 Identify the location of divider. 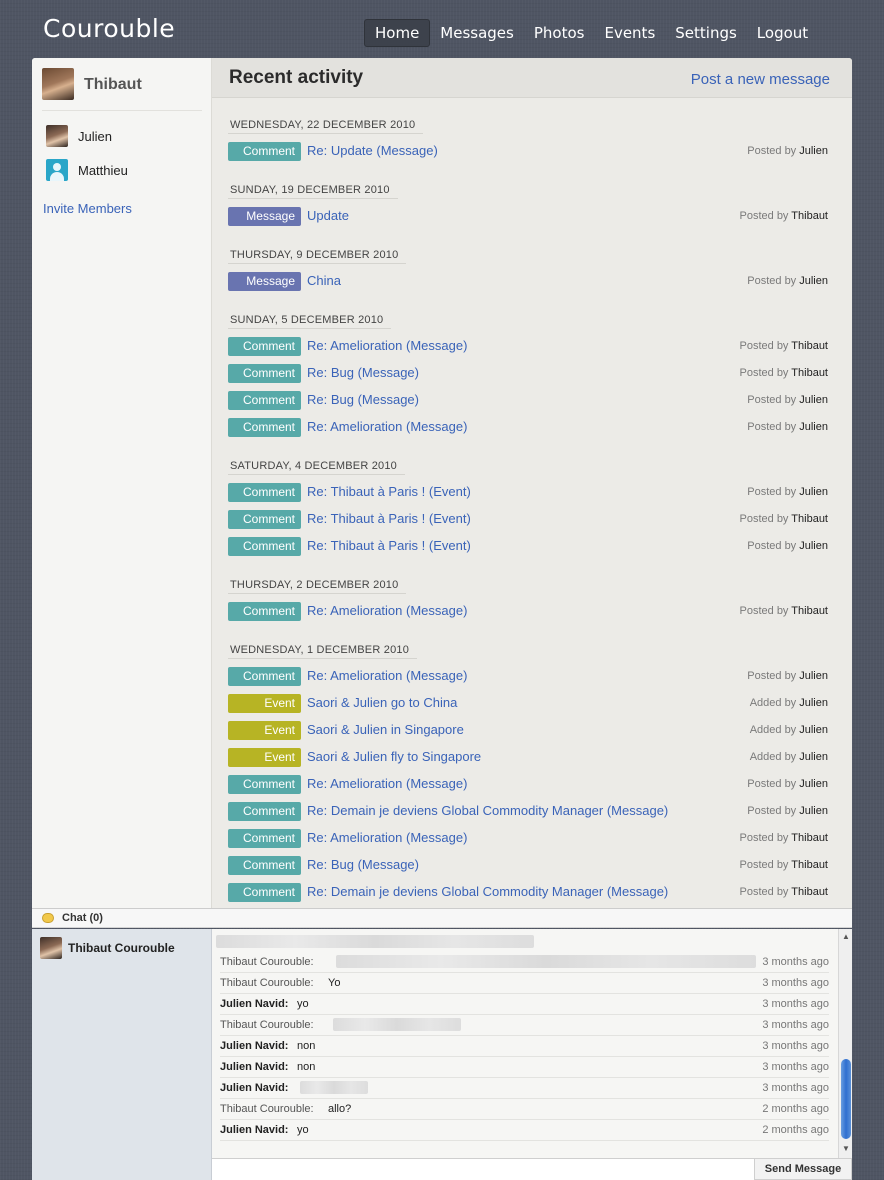
(122, 110).